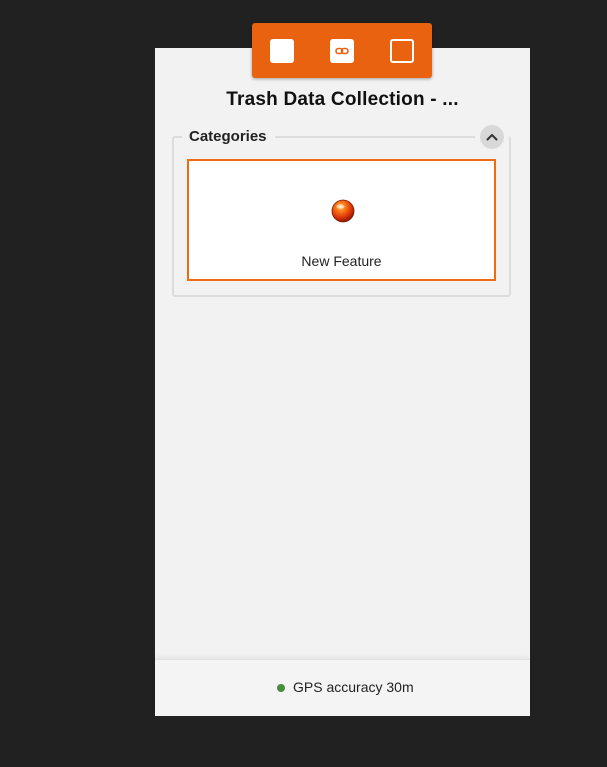 The width and height of the screenshot is (607, 767). What do you see at coordinates (341, 261) in the screenshot?
I see `feature-label: New Feature` at bounding box center [341, 261].